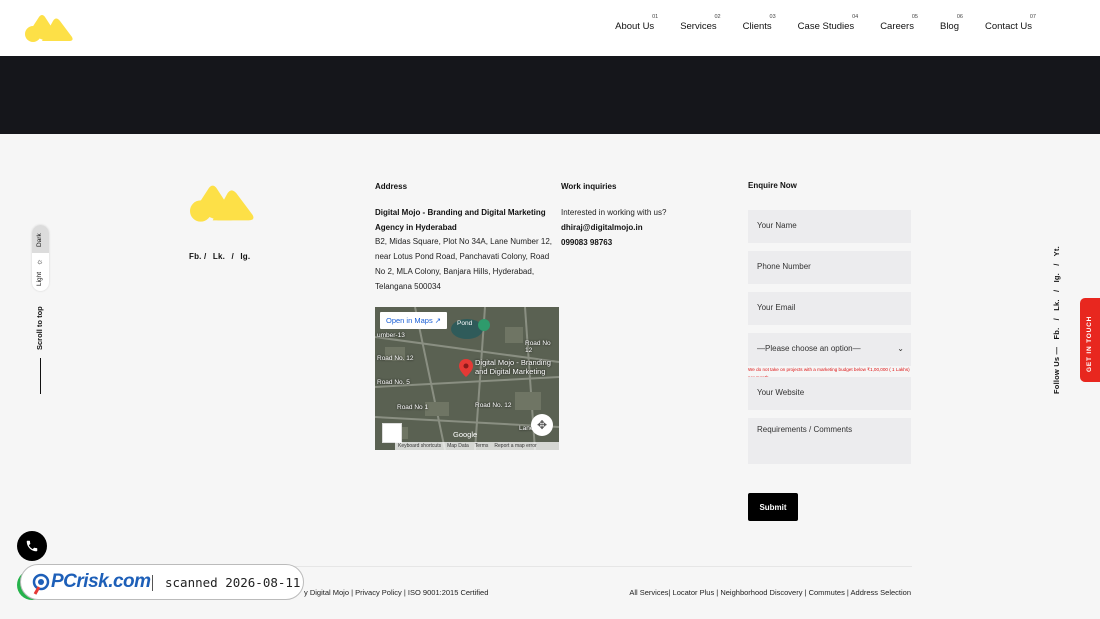  What do you see at coordinates (829, 441) in the screenshot?
I see `comments-textarea: Requirements / Comments` at bounding box center [829, 441].